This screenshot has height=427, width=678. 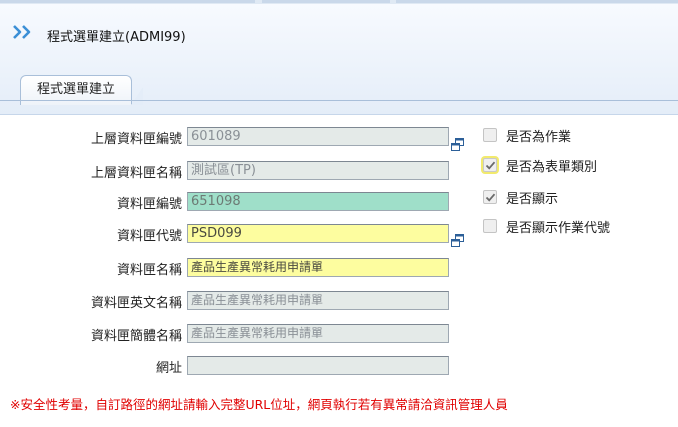 I want to click on is-form-category-label: 是否為表單類別, so click(x=552, y=167).